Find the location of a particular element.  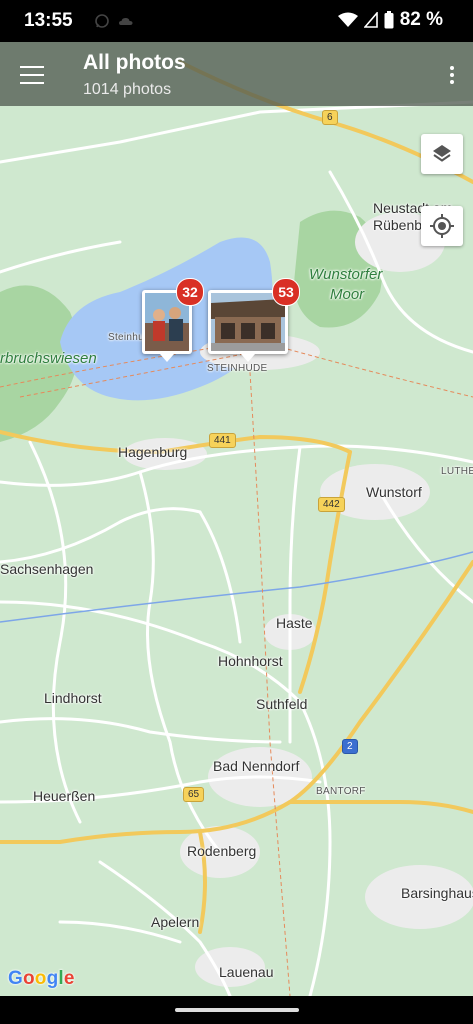

place-label: Wunstorfer is located at coordinates (346, 274).